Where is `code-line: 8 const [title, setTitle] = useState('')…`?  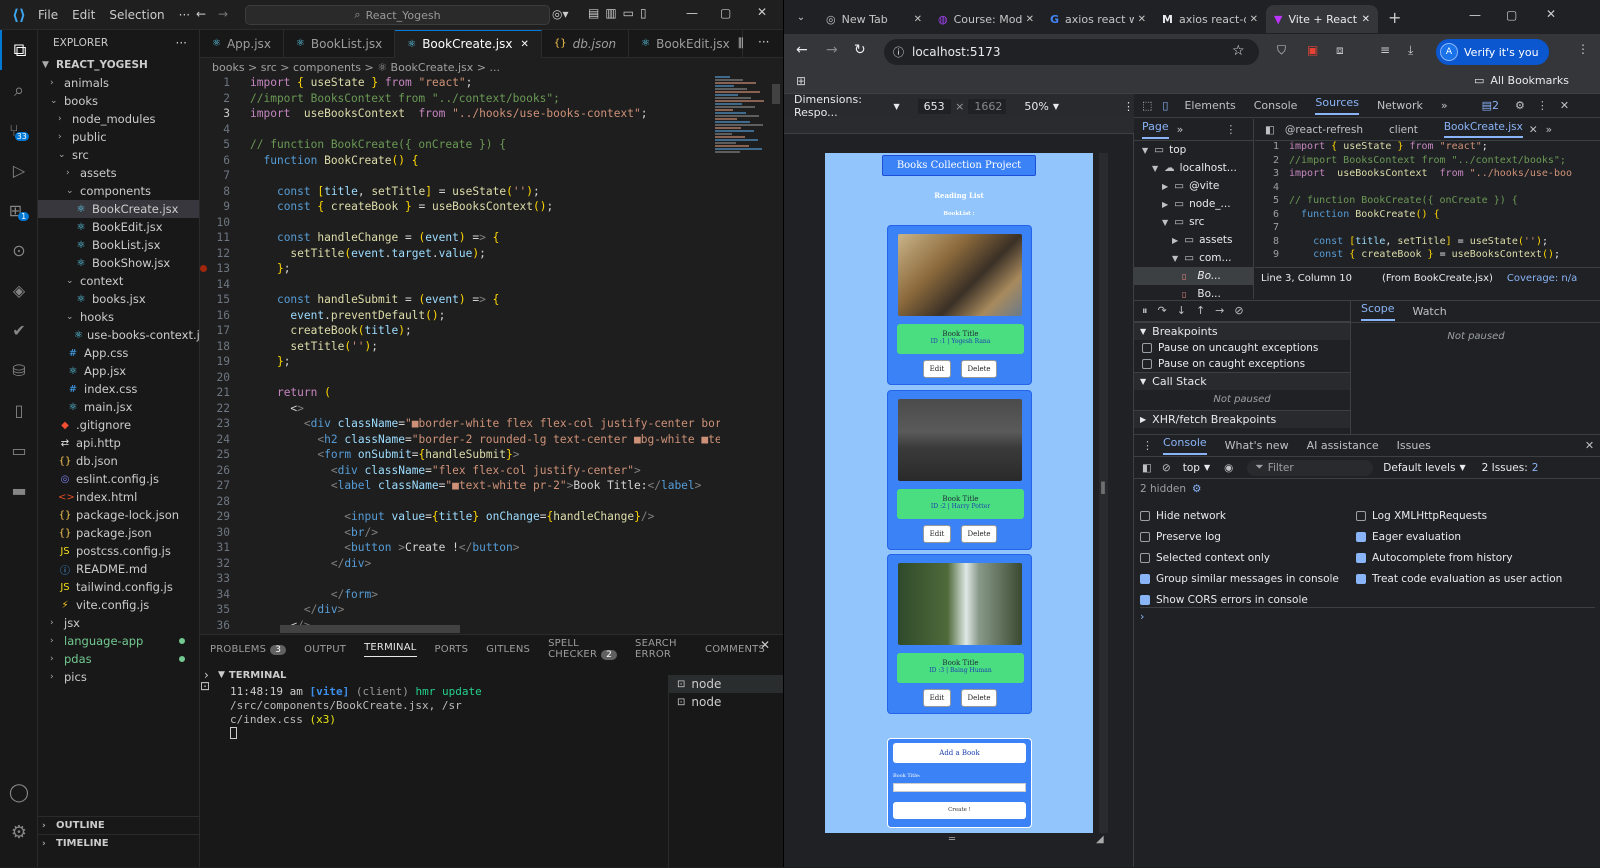
code-line: 8 const [title, setTitle] = useState('')… is located at coordinates (460, 193).